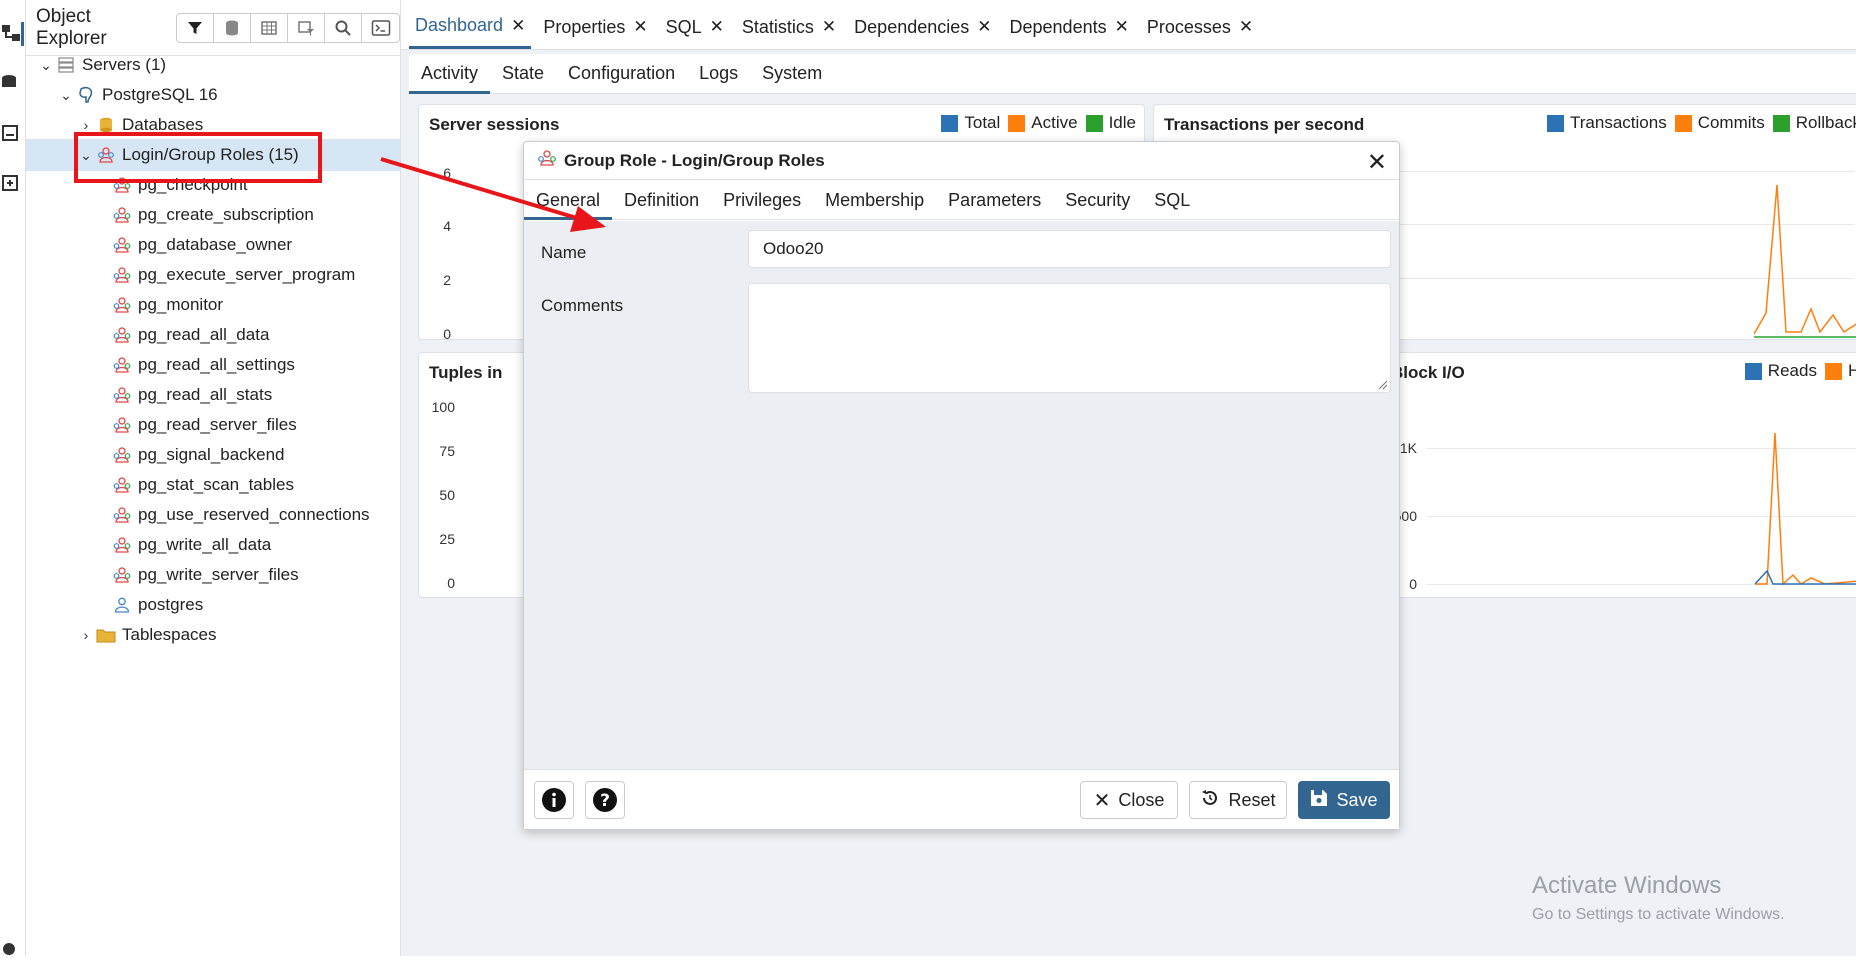 Image resolution: width=1856 pixels, height=967 pixels. Describe the element at coordinates (447, 539) in the screenshot. I see `y-tick: 25` at that location.